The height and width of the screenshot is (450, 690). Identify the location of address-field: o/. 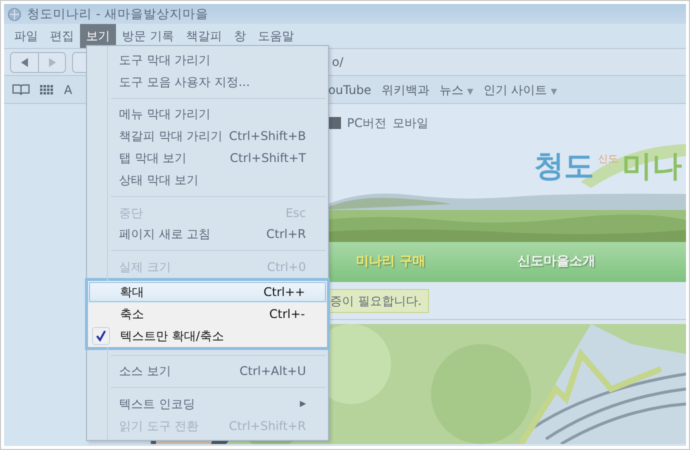
(338, 62).